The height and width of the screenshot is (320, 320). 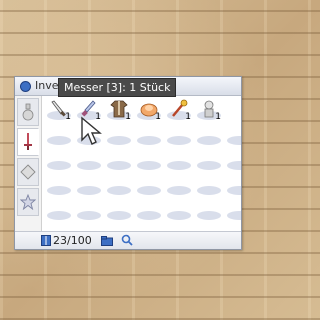 What do you see at coordinates (149, 110) in the screenshot?
I see `inventory-slot-sandals: 1` at bounding box center [149, 110].